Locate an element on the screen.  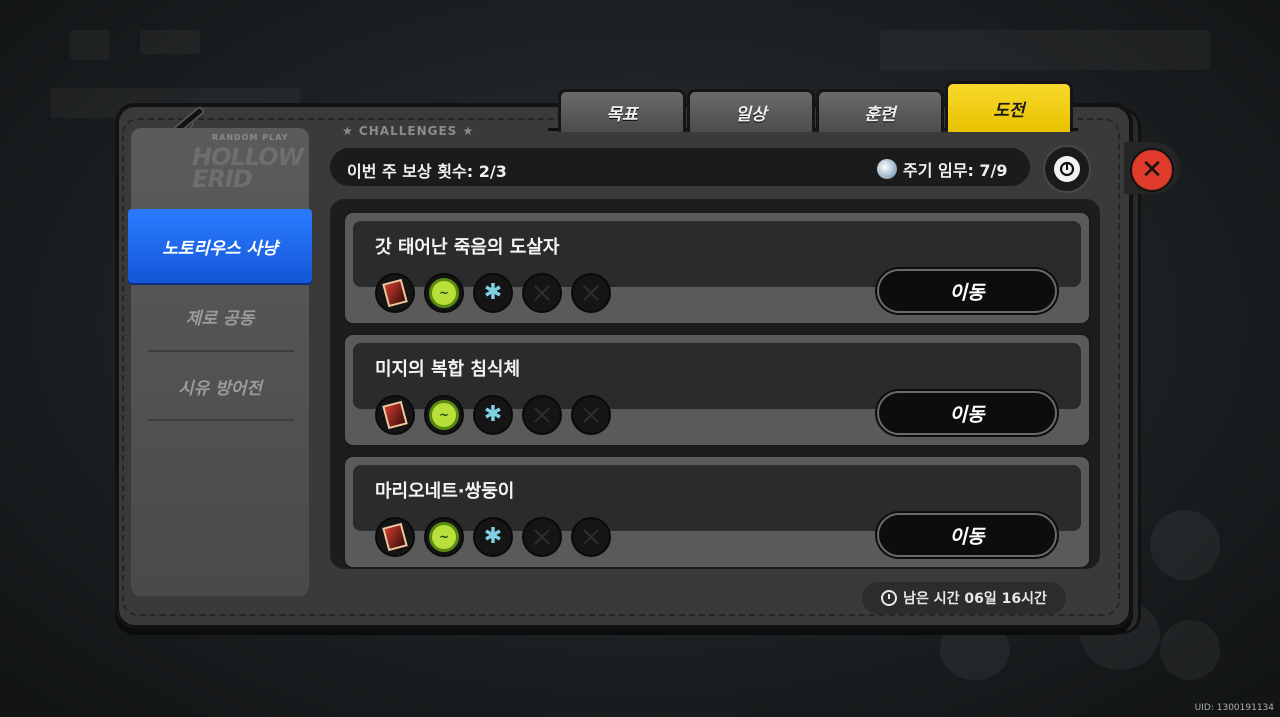
cycle-tasks-text: 주기 임무: 7/9 is located at coordinates (955, 170).